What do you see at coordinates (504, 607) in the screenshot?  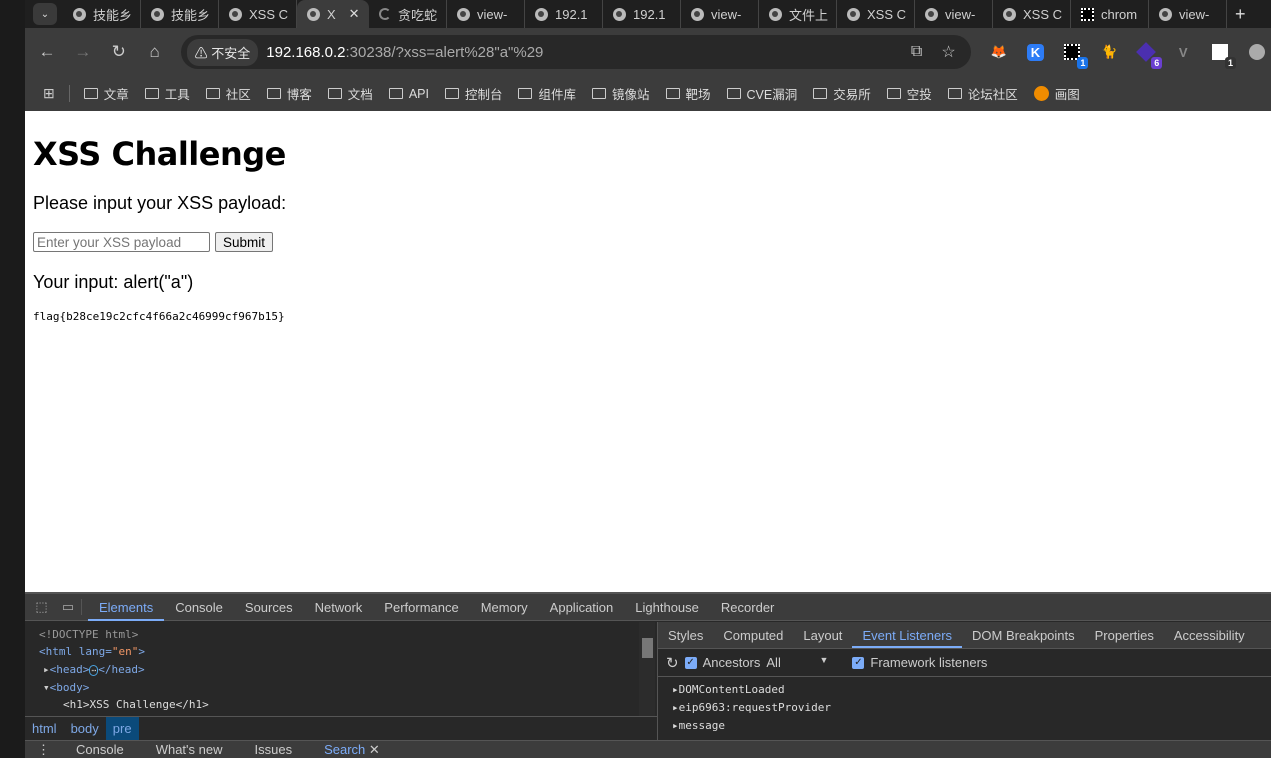 I see `devtools-tab-memory: Memory` at bounding box center [504, 607].